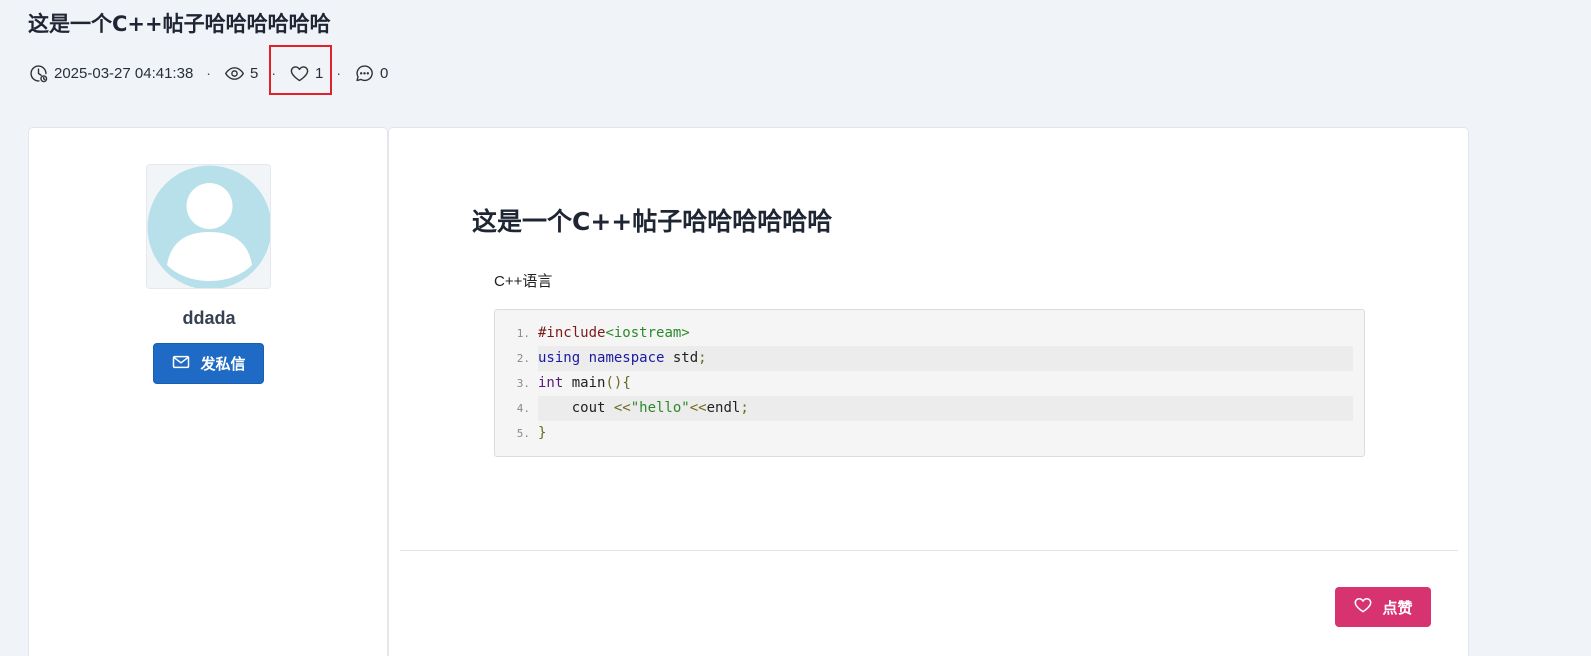 This screenshot has height=656, width=1591. I want to click on meta-comments: 0, so click(371, 73).